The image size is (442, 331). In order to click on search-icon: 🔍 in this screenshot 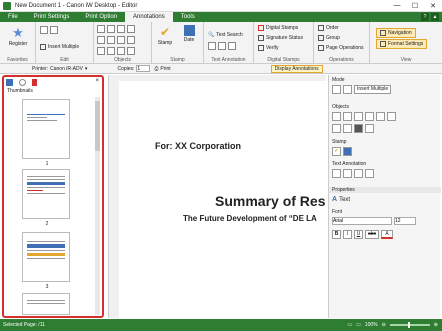, I will do `click(211, 35)`.